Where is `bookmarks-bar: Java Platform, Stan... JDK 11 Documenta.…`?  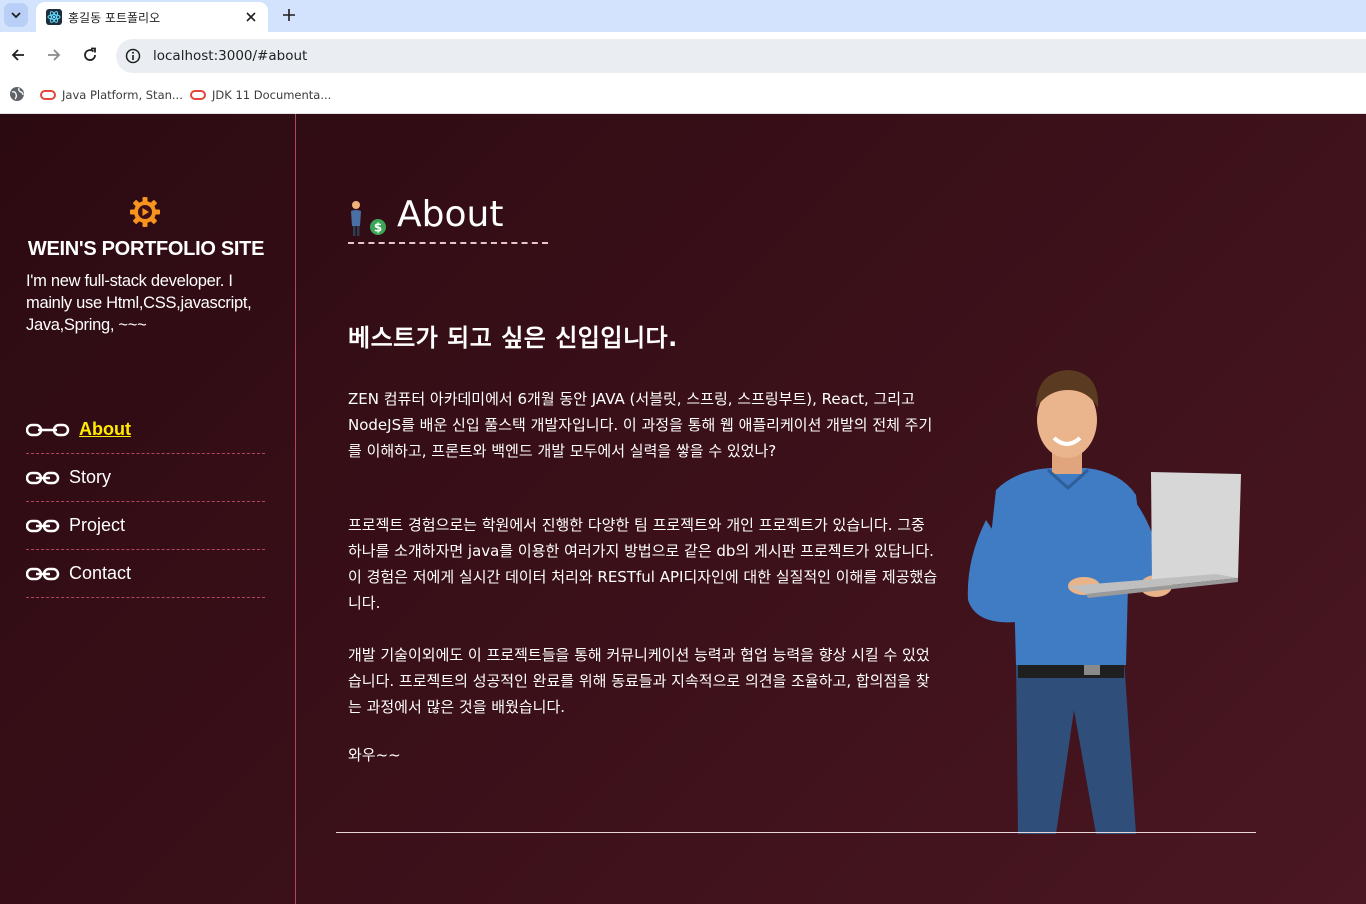 bookmarks-bar: Java Platform, Stan... JDK 11 Documenta.… is located at coordinates (683, 96).